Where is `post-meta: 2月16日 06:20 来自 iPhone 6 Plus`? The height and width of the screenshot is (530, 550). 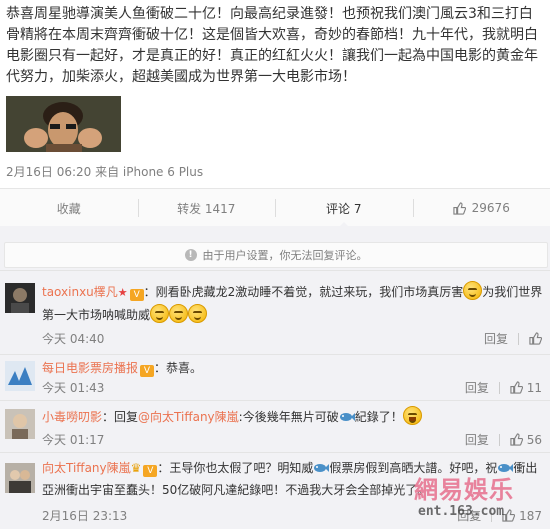 post-meta: 2月16日 06:20 来自 iPhone 6 Plus is located at coordinates (104, 171).